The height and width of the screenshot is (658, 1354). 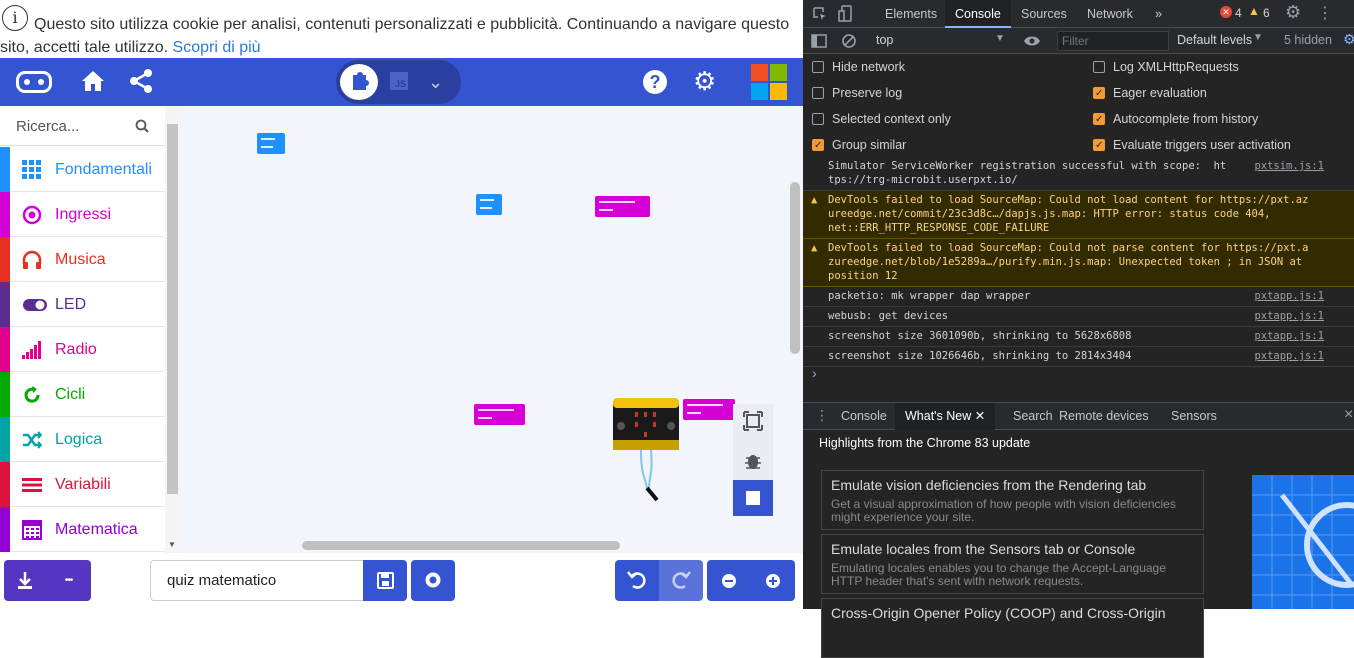 What do you see at coordinates (32, 485) in the screenshot?
I see `list-icon` at bounding box center [32, 485].